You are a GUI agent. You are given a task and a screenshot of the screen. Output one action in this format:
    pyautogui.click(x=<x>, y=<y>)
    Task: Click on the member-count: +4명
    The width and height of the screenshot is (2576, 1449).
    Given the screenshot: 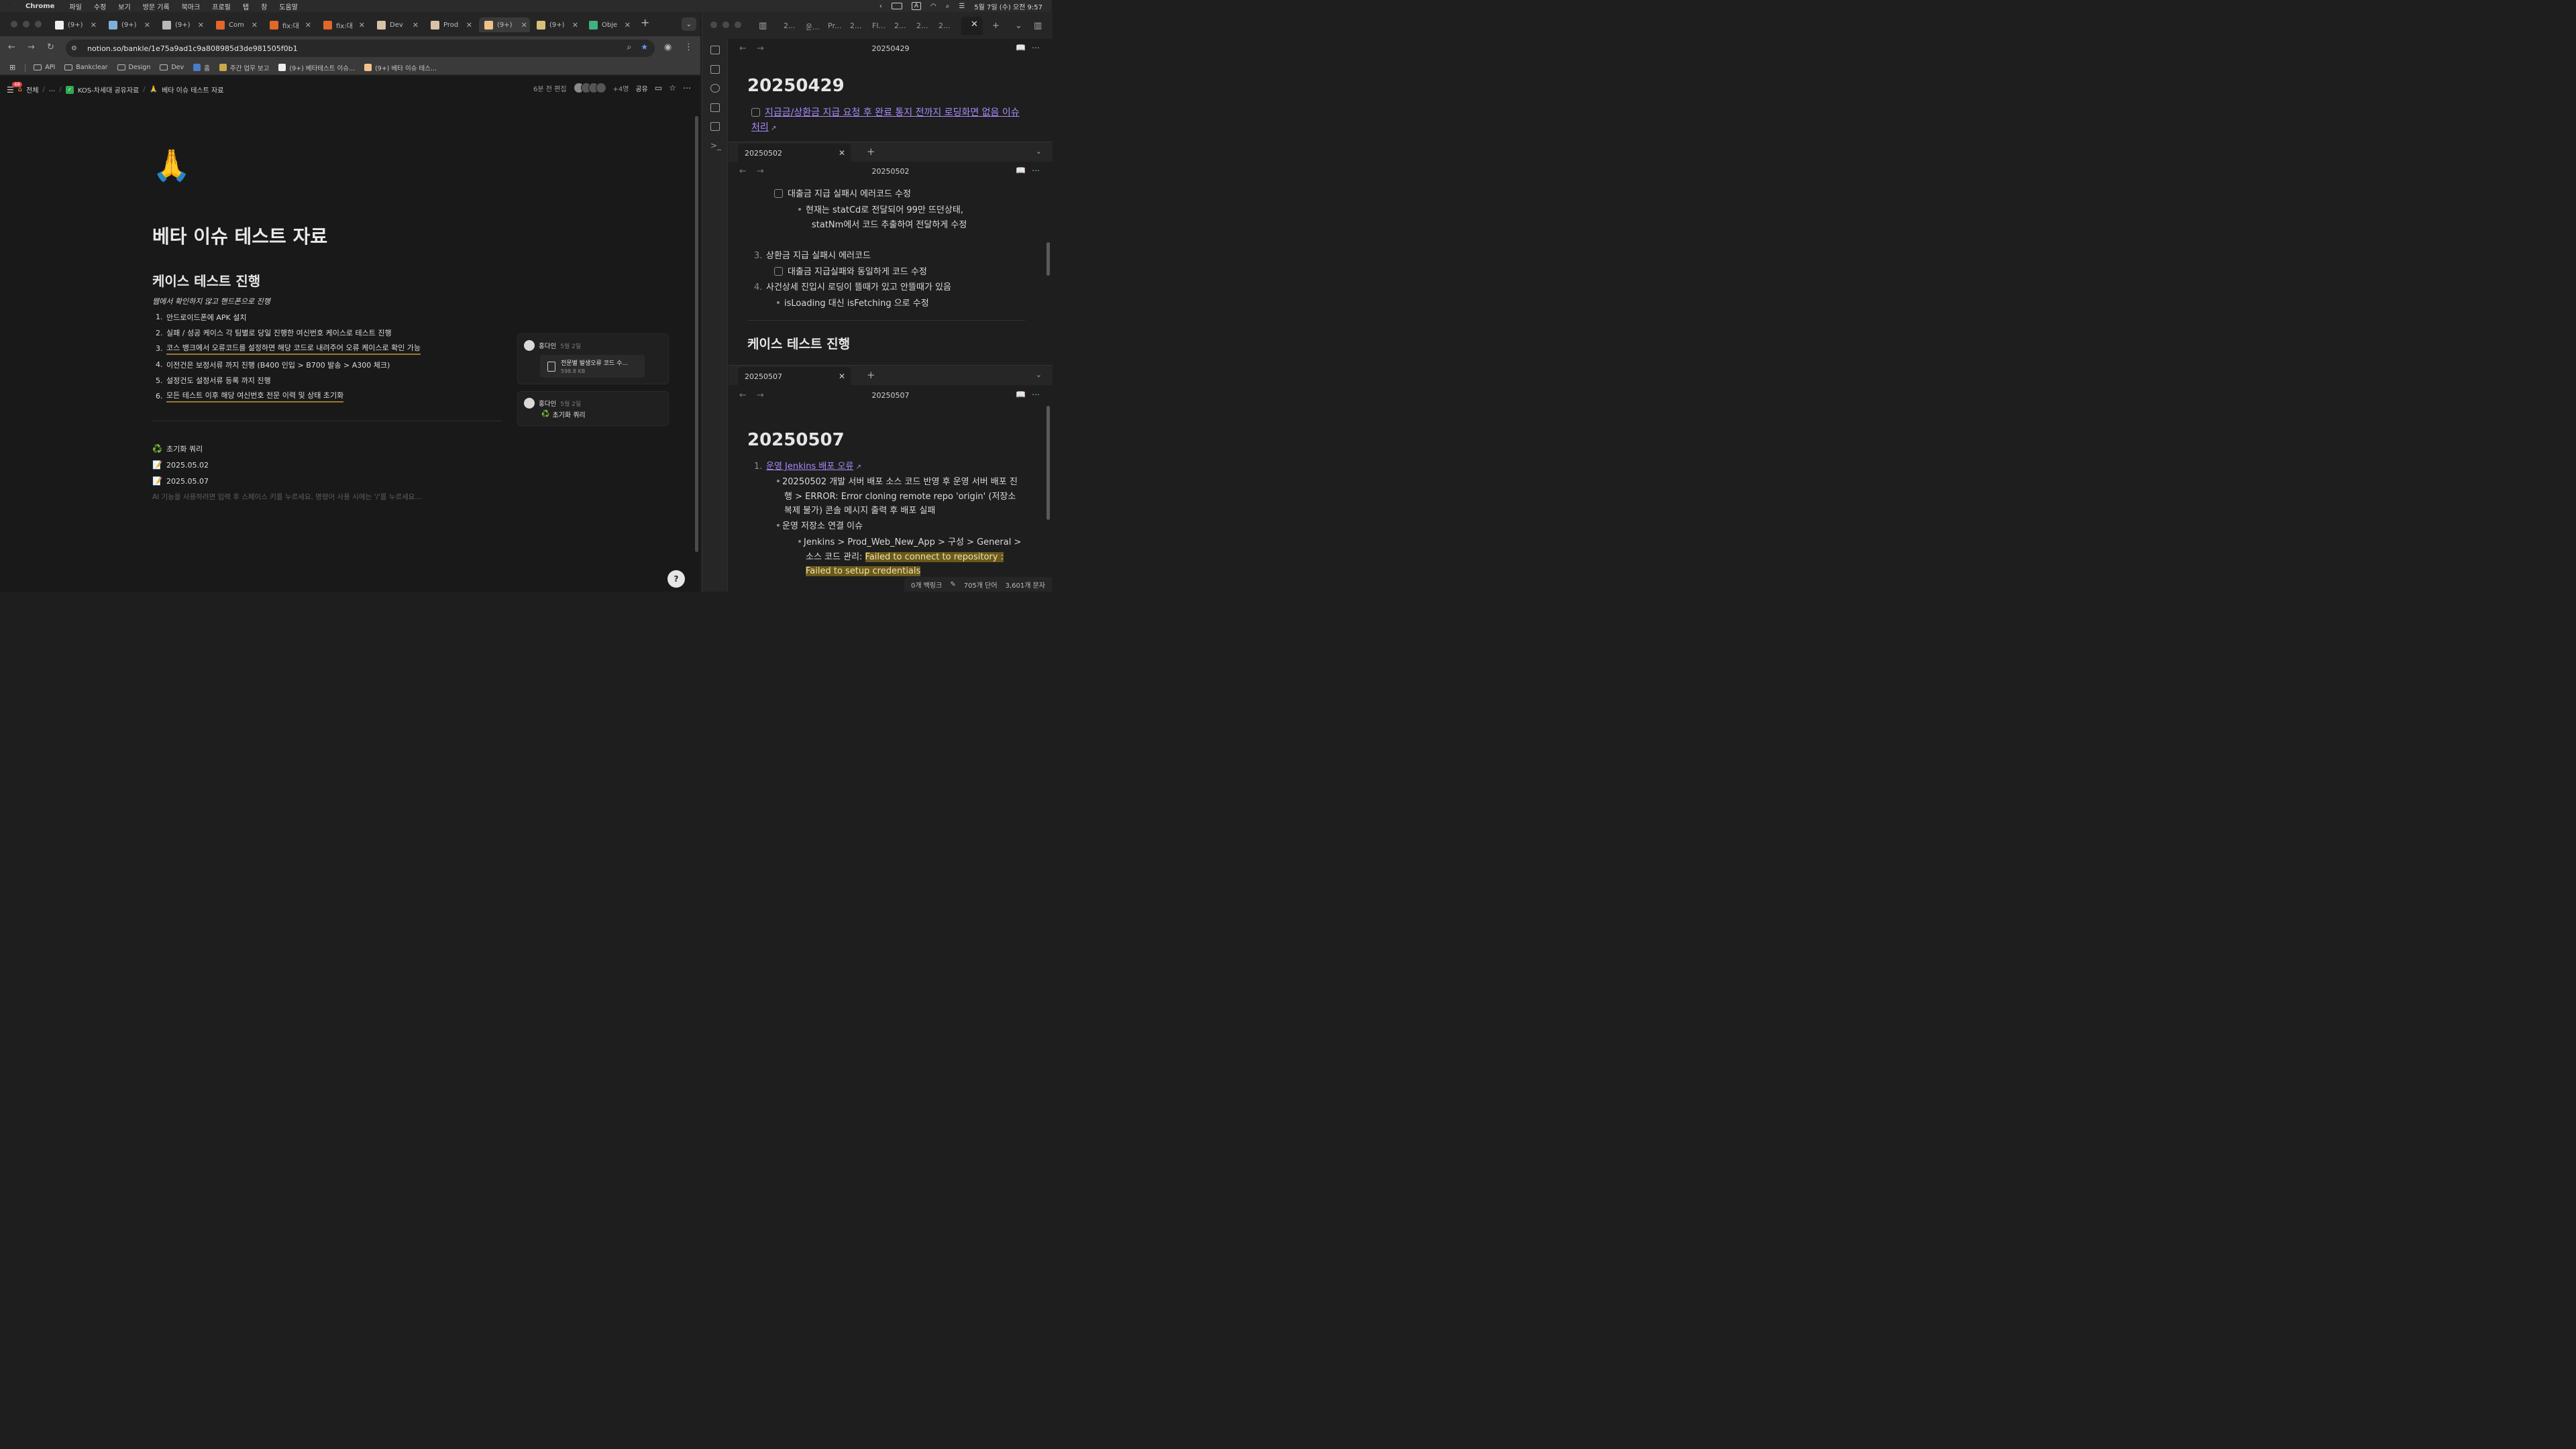 What is the action you would take?
    pyautogui.click(x=621, y=88)
    